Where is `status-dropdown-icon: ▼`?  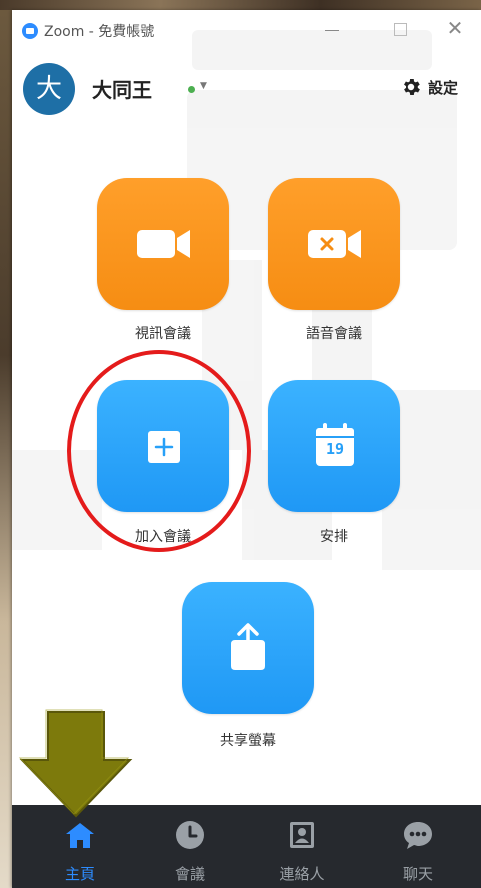 status-dropdown-icon: ▼ is located at coordinates (203, 86).